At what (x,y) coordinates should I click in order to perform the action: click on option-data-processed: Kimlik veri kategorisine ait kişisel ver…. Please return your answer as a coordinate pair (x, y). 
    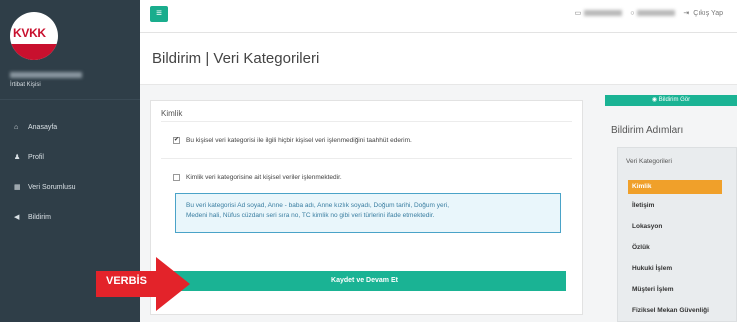
    Looking at the image, I should click on (257, 177).